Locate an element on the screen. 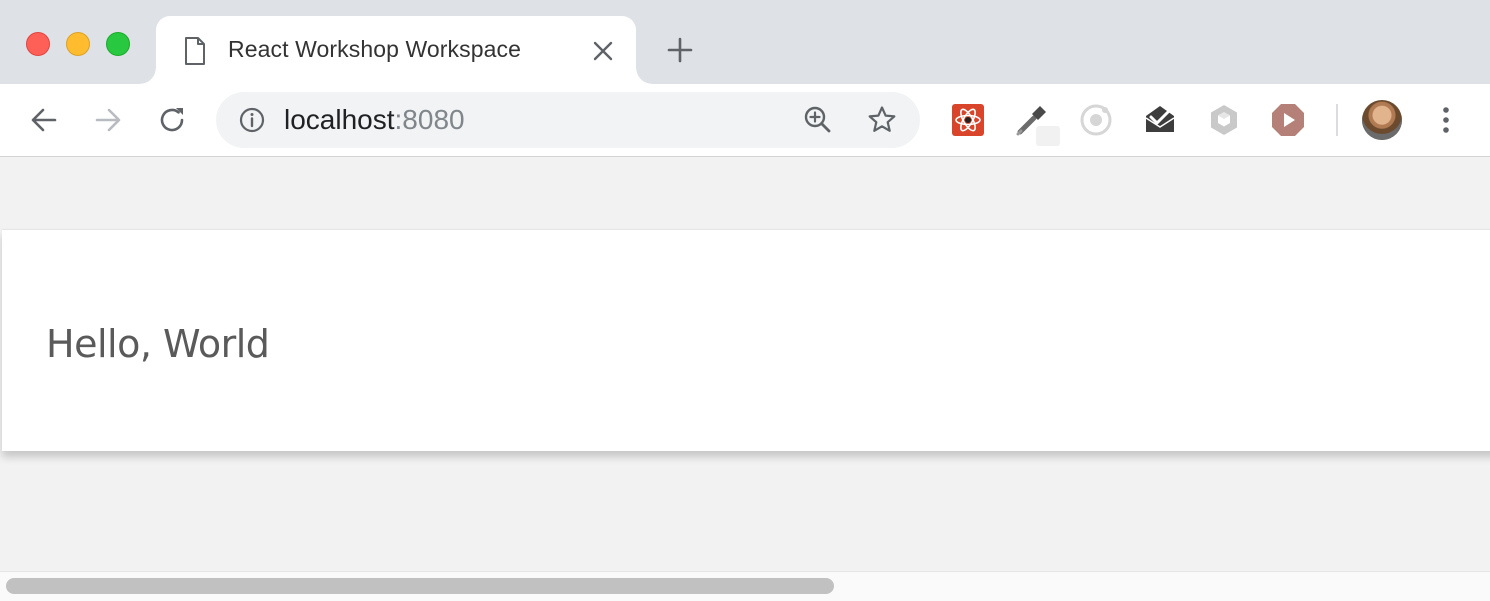 The width and height of the screenshot is (1490, 601). ionic-icon is located at coordinates (1096, 120).